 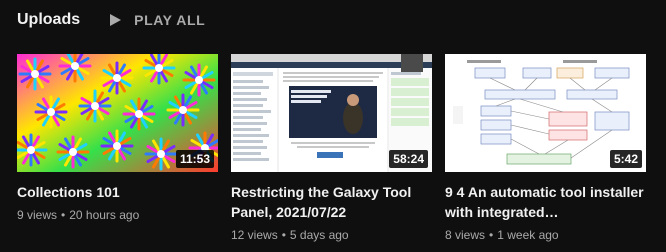 I want to click on view-count: 8 views, so click(x=465, y=235).